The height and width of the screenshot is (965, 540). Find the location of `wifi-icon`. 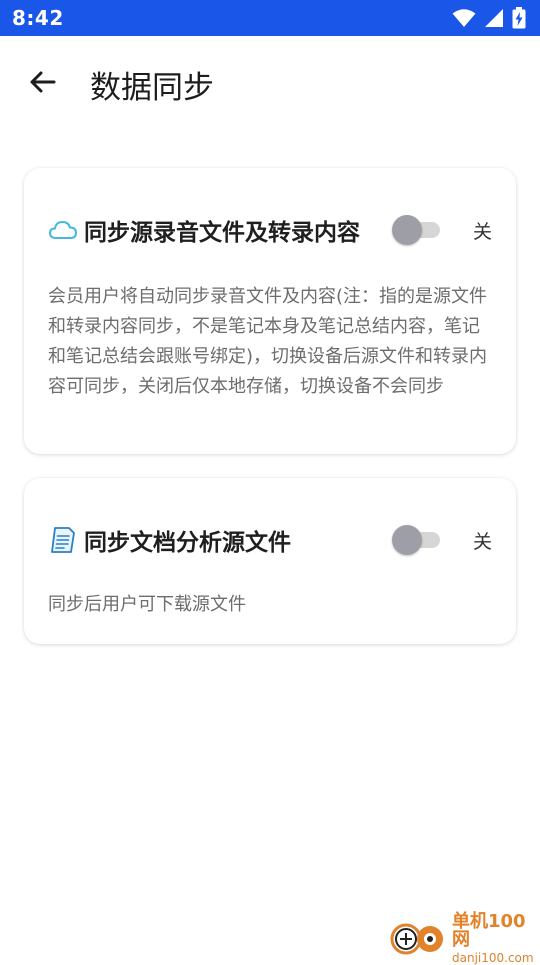

wifi-icon is located at coordinates (464, 18).